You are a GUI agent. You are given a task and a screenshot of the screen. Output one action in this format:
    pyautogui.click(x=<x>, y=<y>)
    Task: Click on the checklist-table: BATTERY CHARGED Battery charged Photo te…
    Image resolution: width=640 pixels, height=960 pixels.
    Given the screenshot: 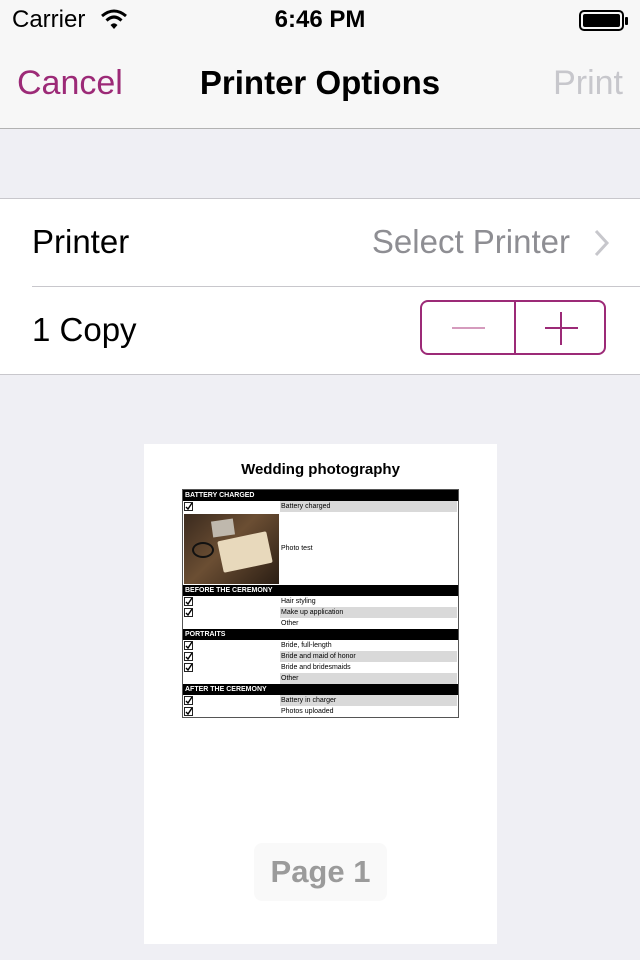 What is the action you would take?
    pyautogui.click(x=320, y=603)
    